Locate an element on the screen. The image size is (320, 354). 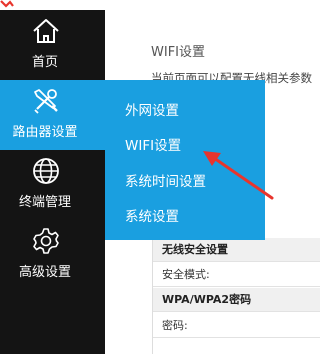
home-icon is located at coordinates (46, 31).